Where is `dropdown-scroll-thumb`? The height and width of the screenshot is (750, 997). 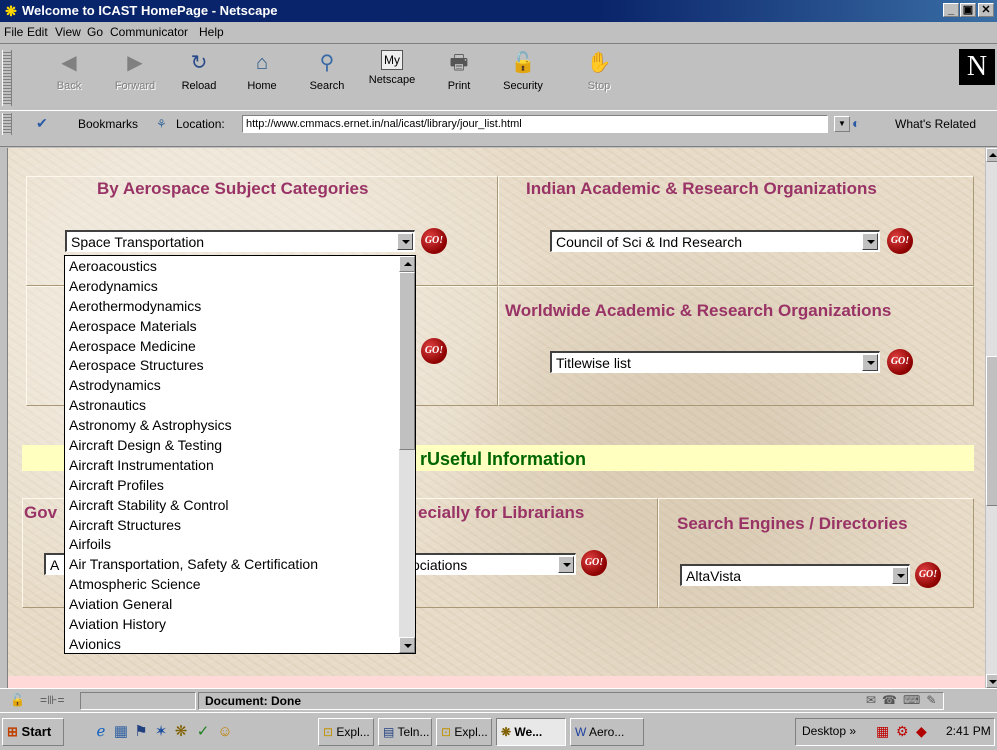
dropdown-scroll-thumb is located at coordinates (407, 361).